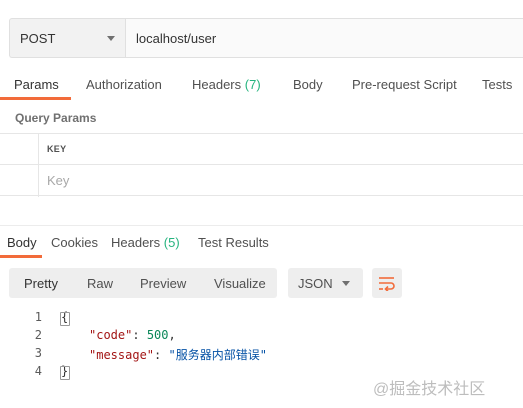 The width and height of the screenshot is (523, 408). Describe the element at coordinates (240, 283) in the screenshot. I see `visualize-button: Visualize` at that location.